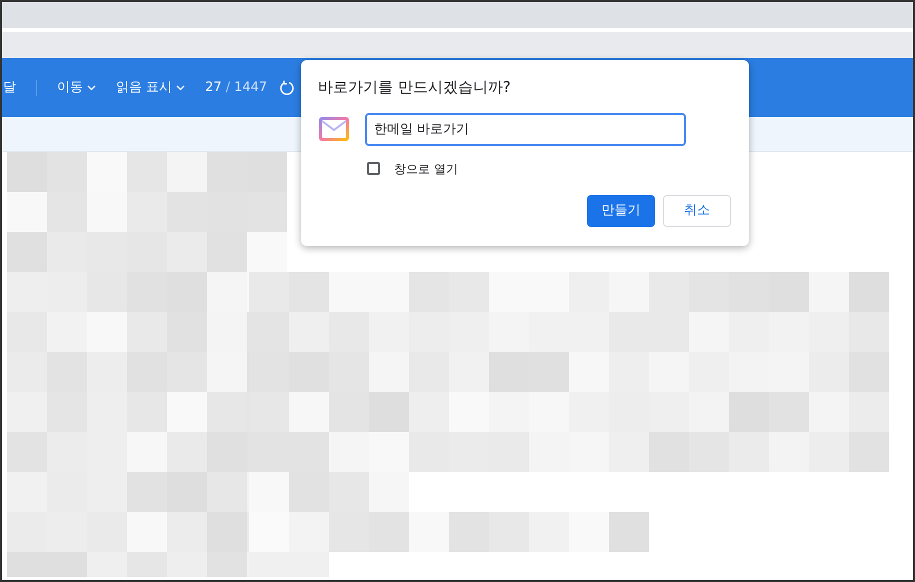  What do you see at coordinates (621, 210) in the screenshot?
I see `create-button: 만들기` at bounding box center [621, 210].